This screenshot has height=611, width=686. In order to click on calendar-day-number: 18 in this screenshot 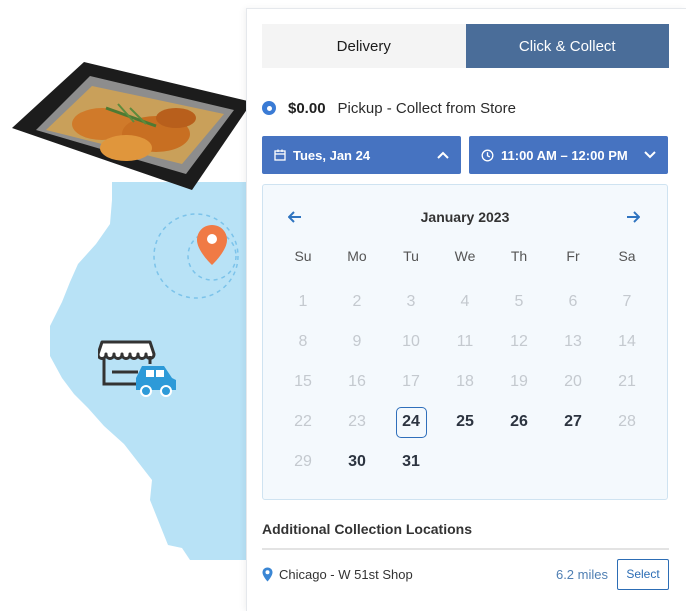, I will do `click(465, 381)`.